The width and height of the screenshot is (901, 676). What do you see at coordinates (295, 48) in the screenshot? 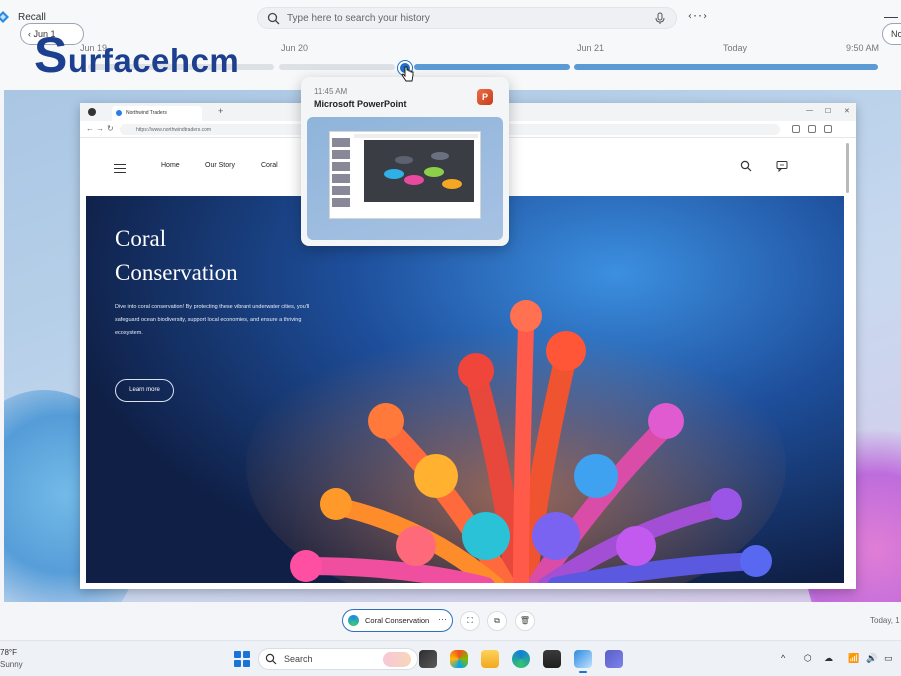
I see `timeline-date: Jun 20` at bounding box center [295, 48].